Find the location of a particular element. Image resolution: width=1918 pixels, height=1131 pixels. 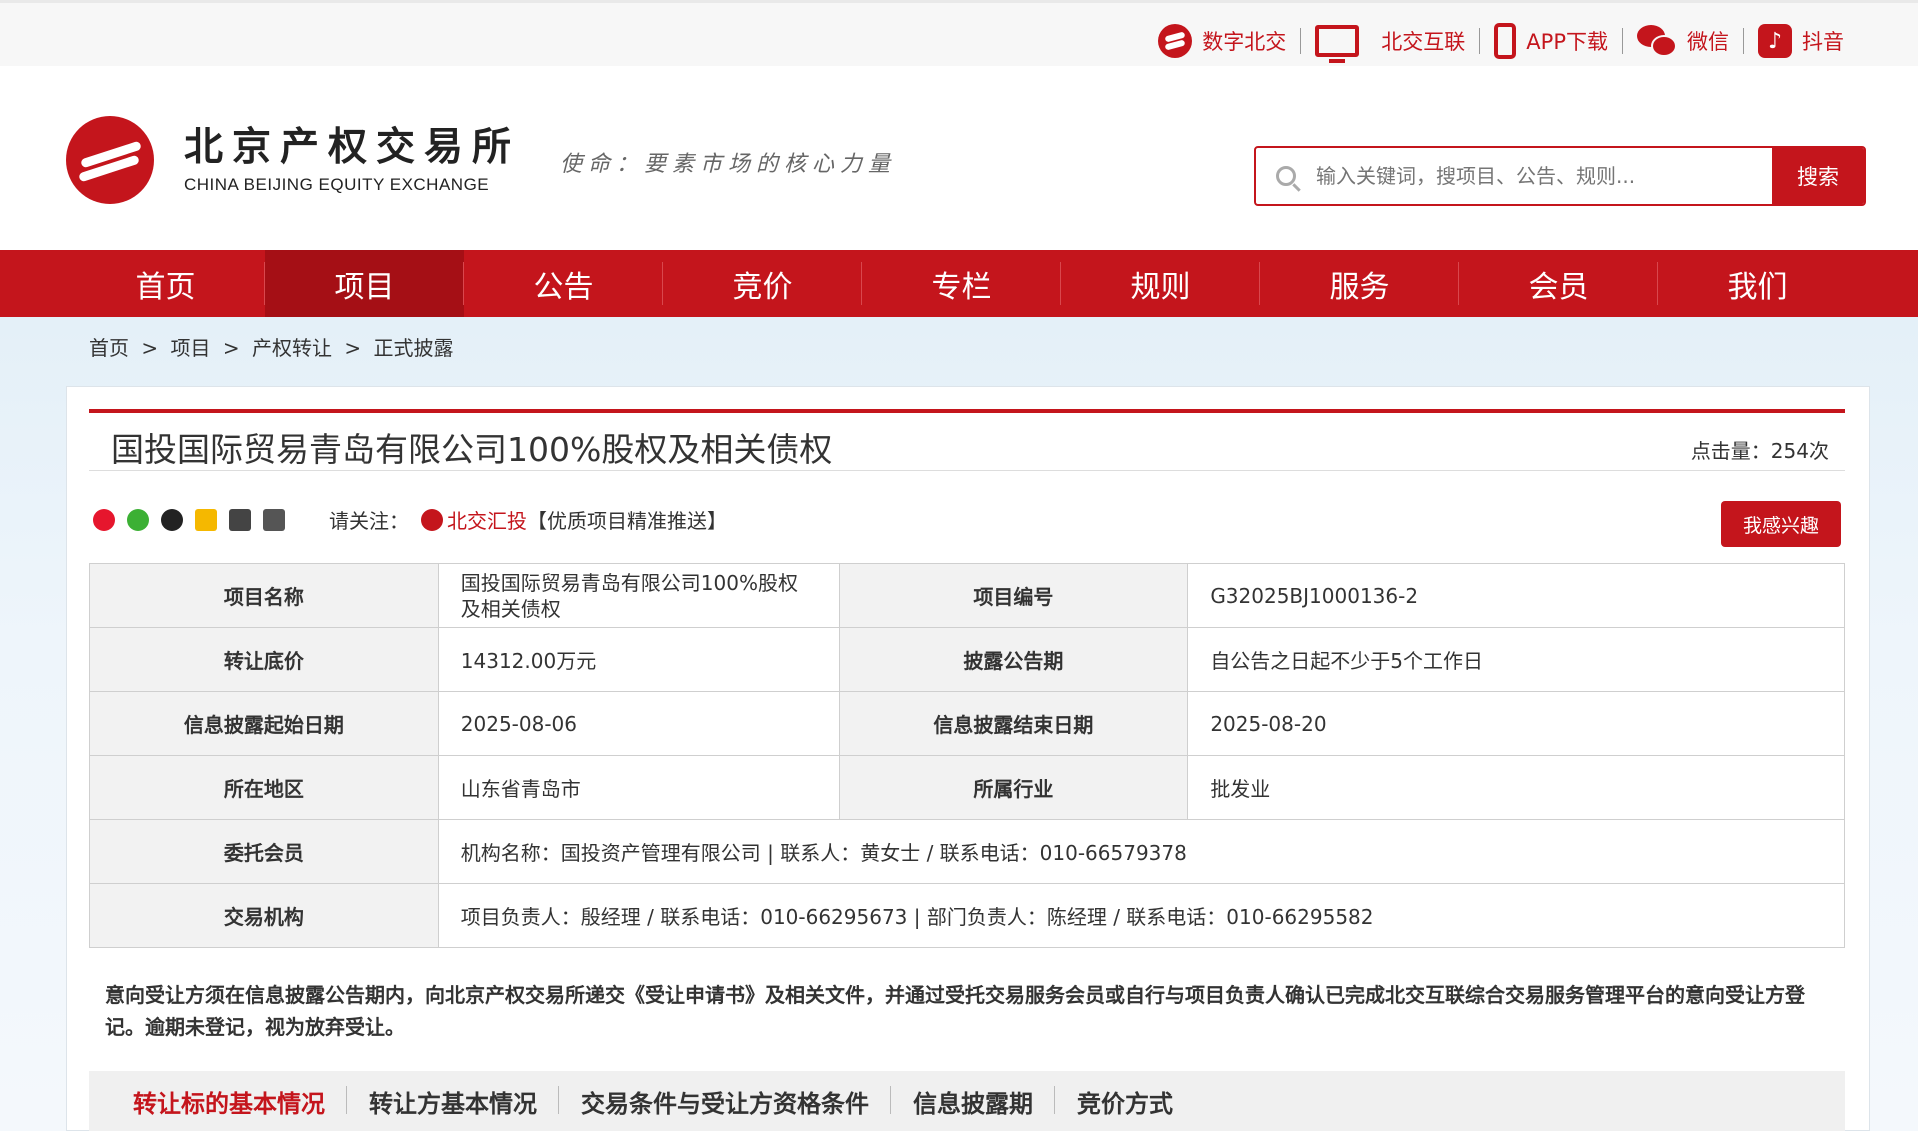

link-label: 北交互联 is located at coordinates (1423, 42).